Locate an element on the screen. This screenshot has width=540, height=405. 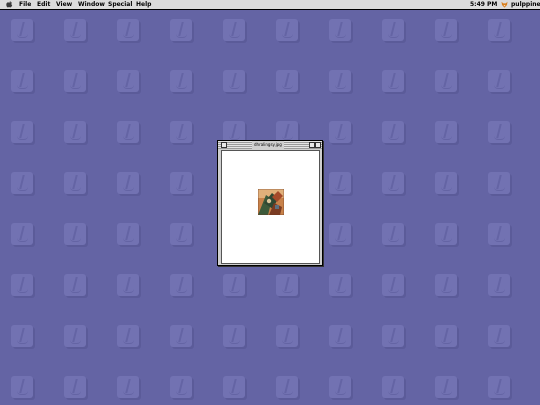
menu-help: Help is located at coordinates (143, 4).